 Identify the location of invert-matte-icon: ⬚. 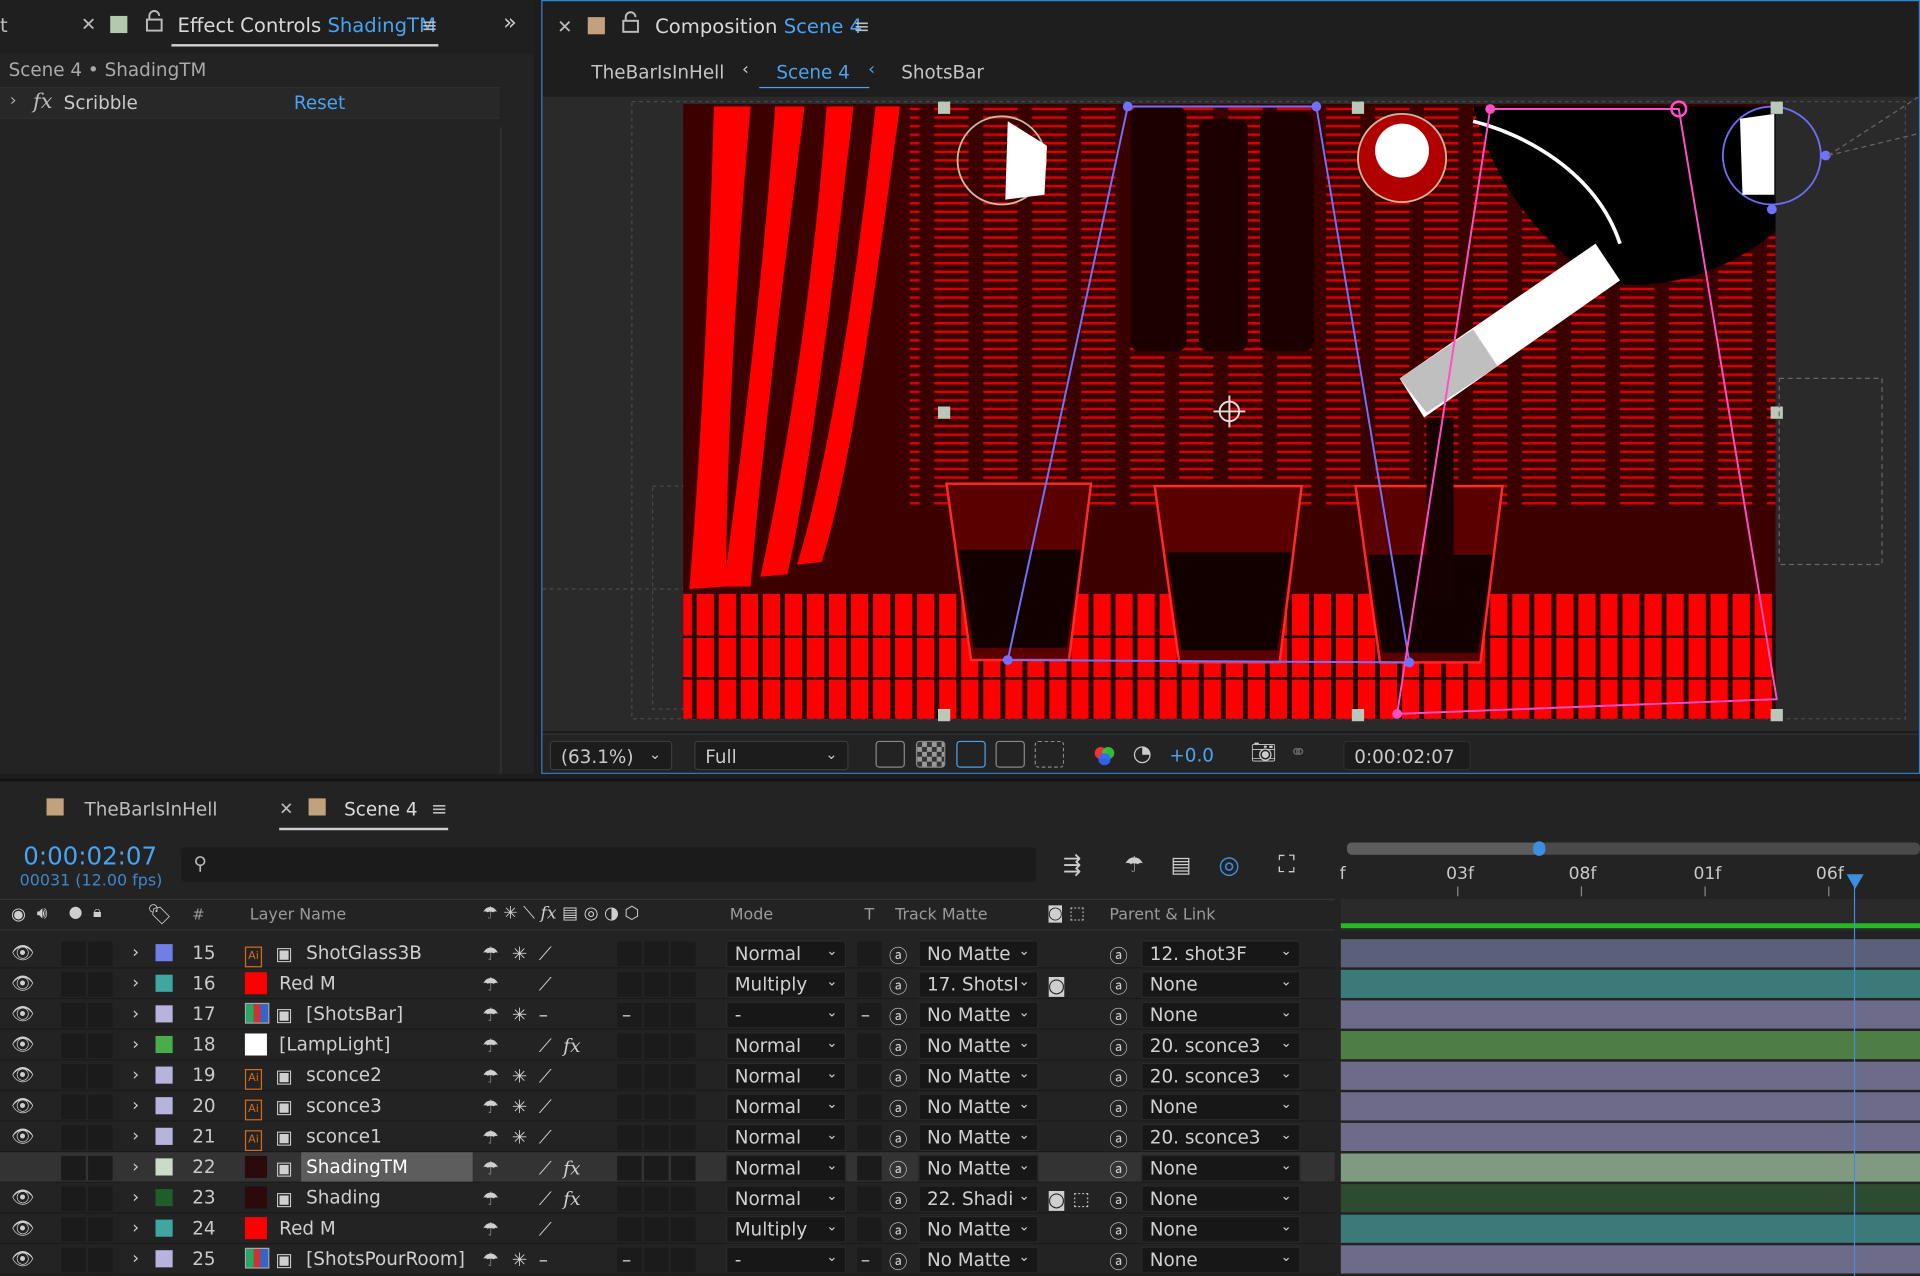
(1081, 1199).